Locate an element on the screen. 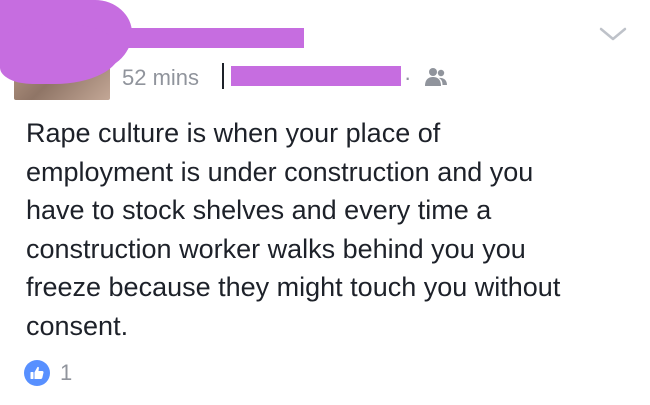 The width and height of the screenshot is (650, 405). redacted-meta-info is located at coordinates (316, 76).